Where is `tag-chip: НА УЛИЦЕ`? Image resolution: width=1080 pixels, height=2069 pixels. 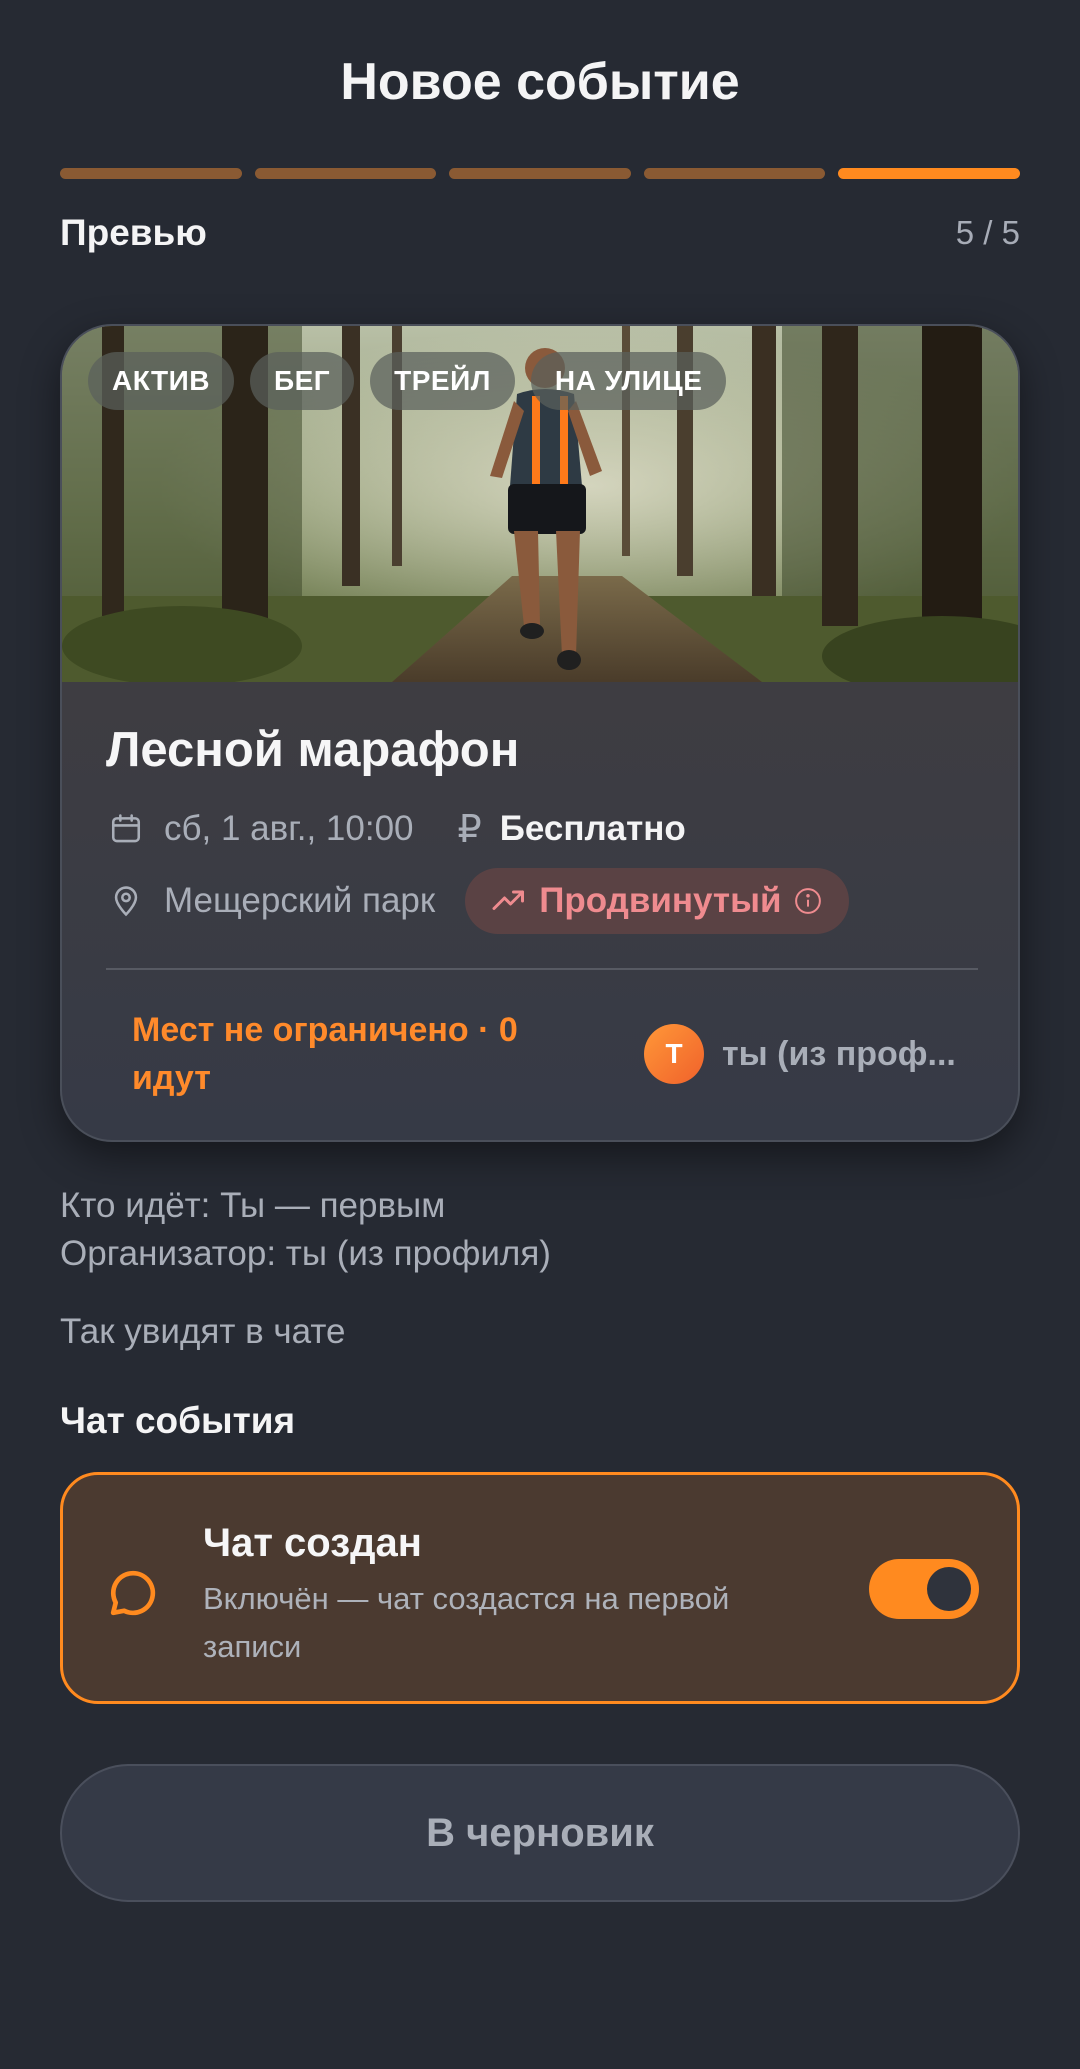
tag-chip: НА УЛИЦЕ is located at coordinates (628, 381).